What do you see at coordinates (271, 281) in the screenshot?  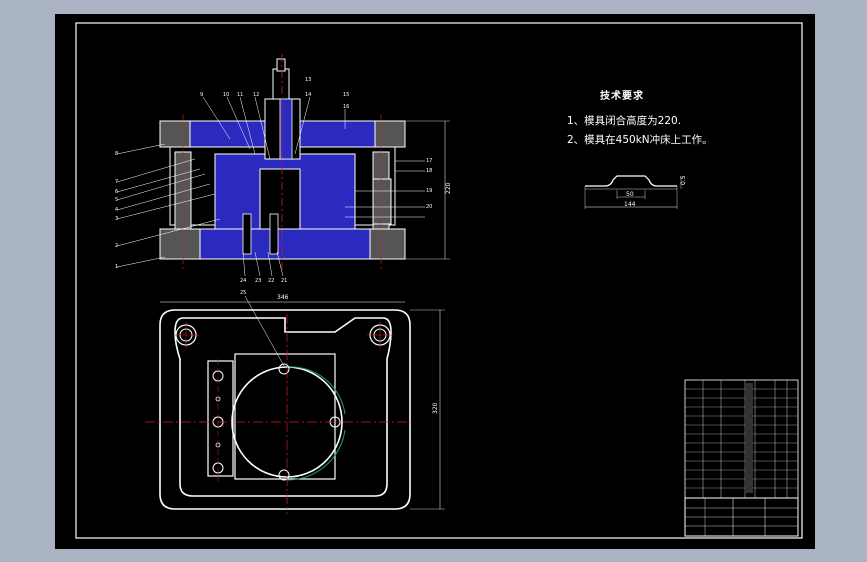 I see `part-num-22: 22` at bounding box center [271, 281].